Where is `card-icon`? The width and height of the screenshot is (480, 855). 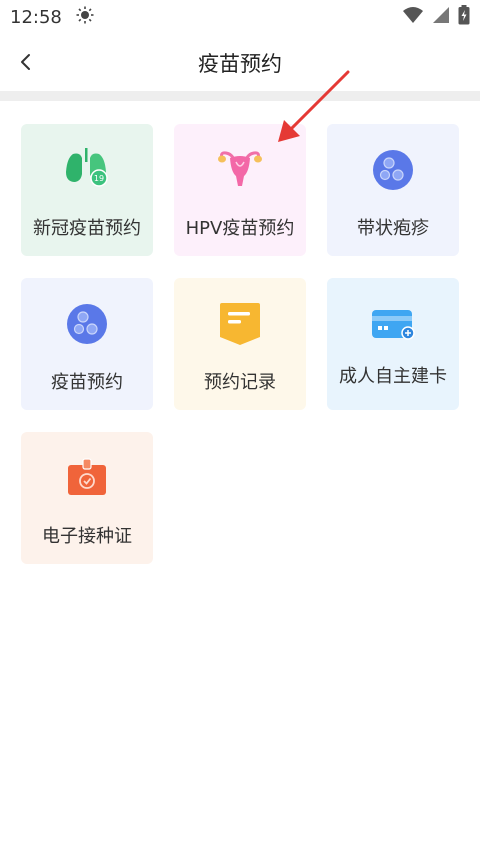
card-icon is located at coordinates (393, 324).